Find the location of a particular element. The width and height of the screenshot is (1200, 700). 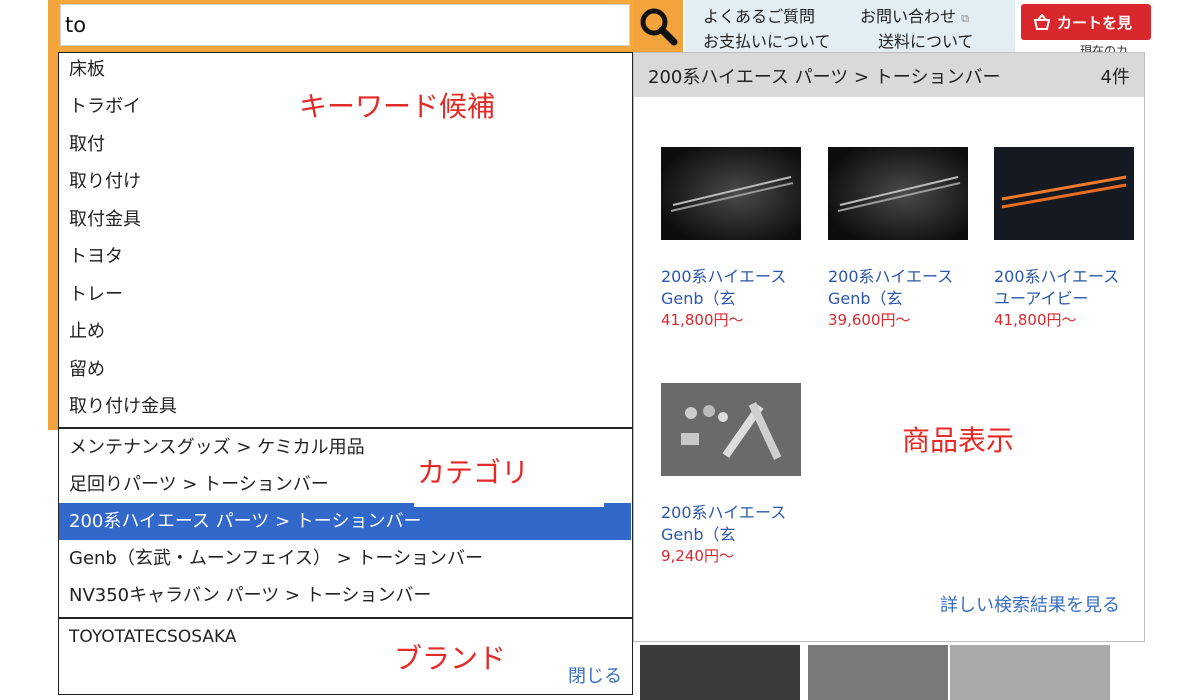

brand-item: TOYOTATECSOSAKA is located at coordinates (152, 637).